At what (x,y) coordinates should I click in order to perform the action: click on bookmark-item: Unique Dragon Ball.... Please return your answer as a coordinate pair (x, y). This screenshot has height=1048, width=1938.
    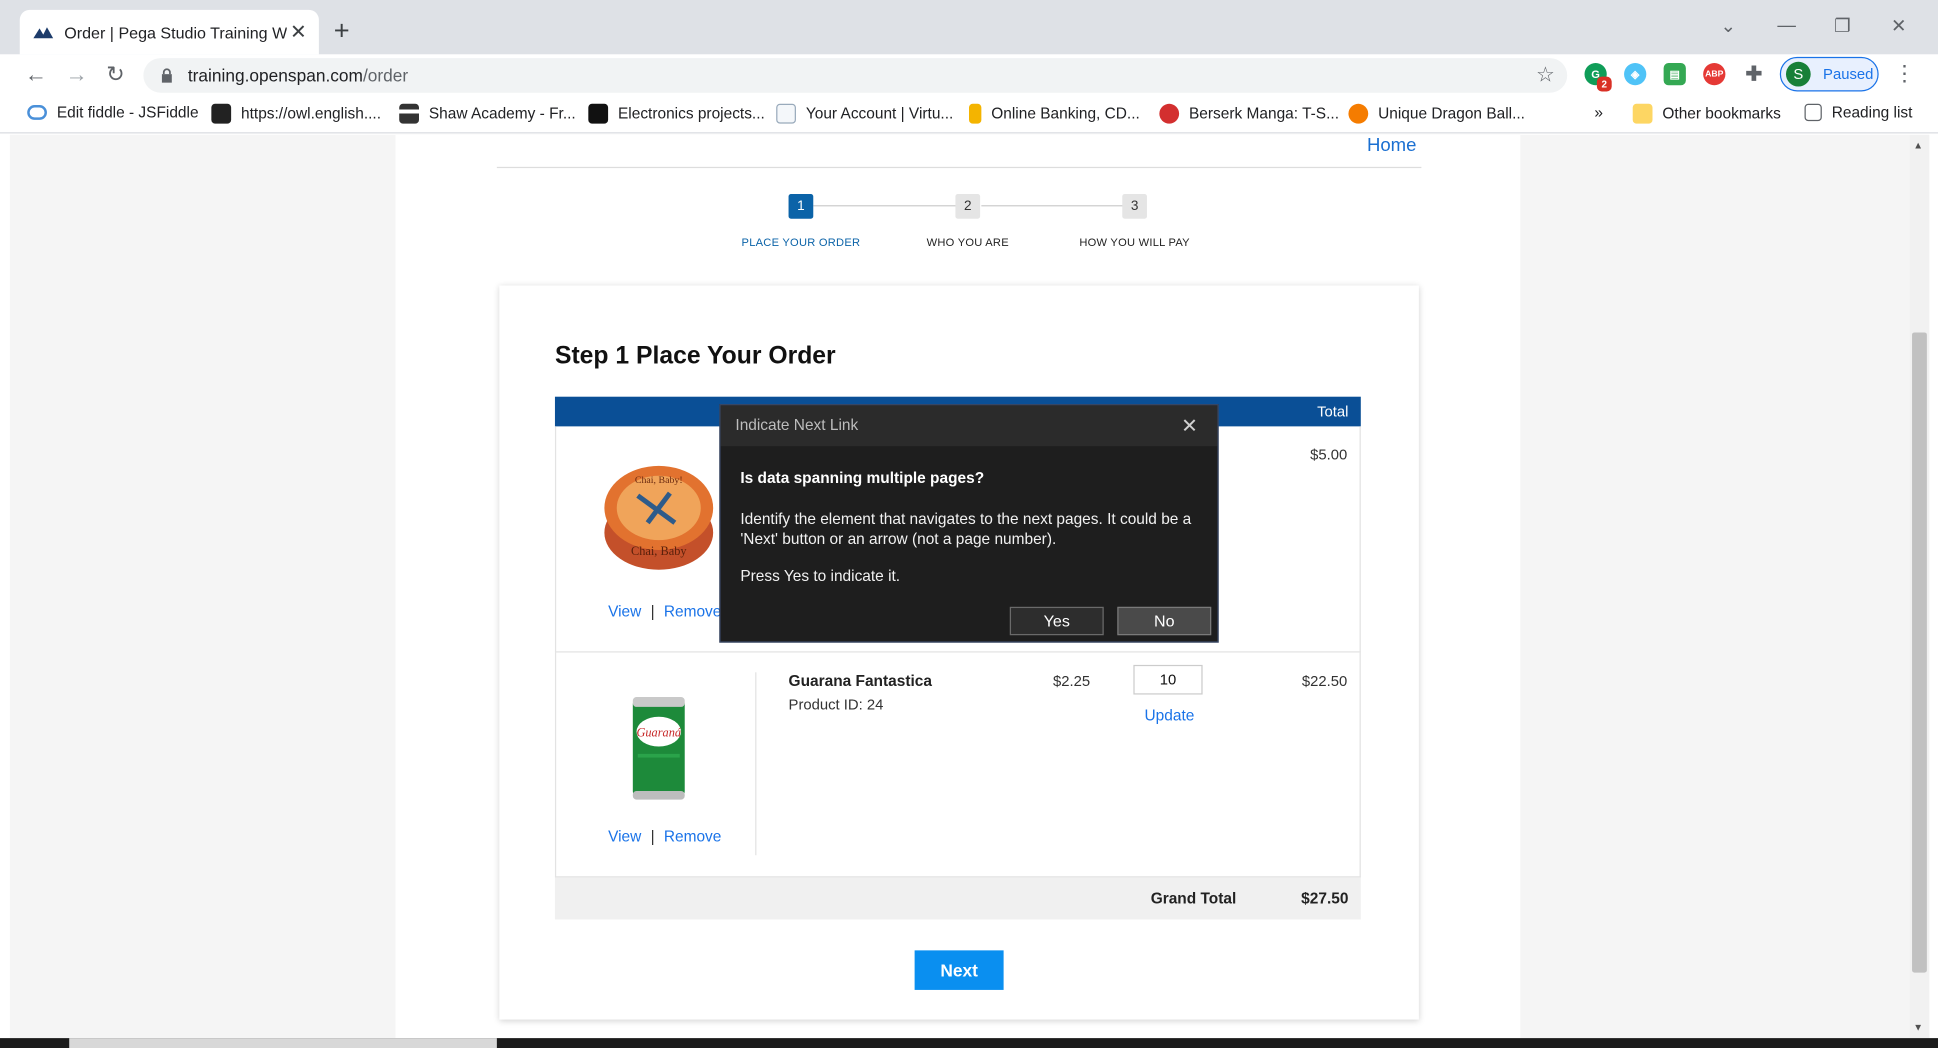
    Looking at the image, I should click on (1436, 113).